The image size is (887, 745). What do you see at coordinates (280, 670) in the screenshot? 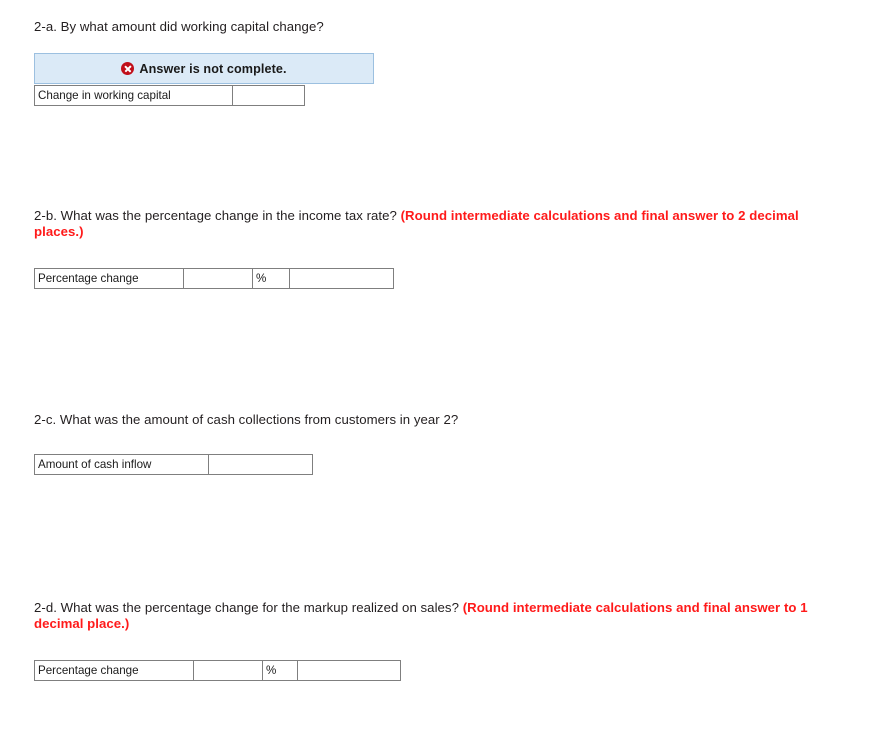
I see `percent-unit-2d: %` at bounding box center [280, 670].